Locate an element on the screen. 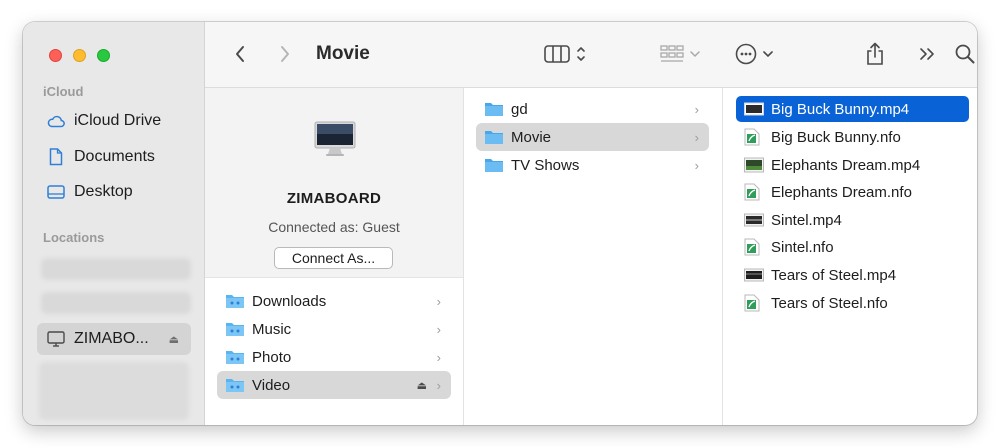 This screenshot has height=448, width=1000. search-icon is located at coordinates (965, 54).